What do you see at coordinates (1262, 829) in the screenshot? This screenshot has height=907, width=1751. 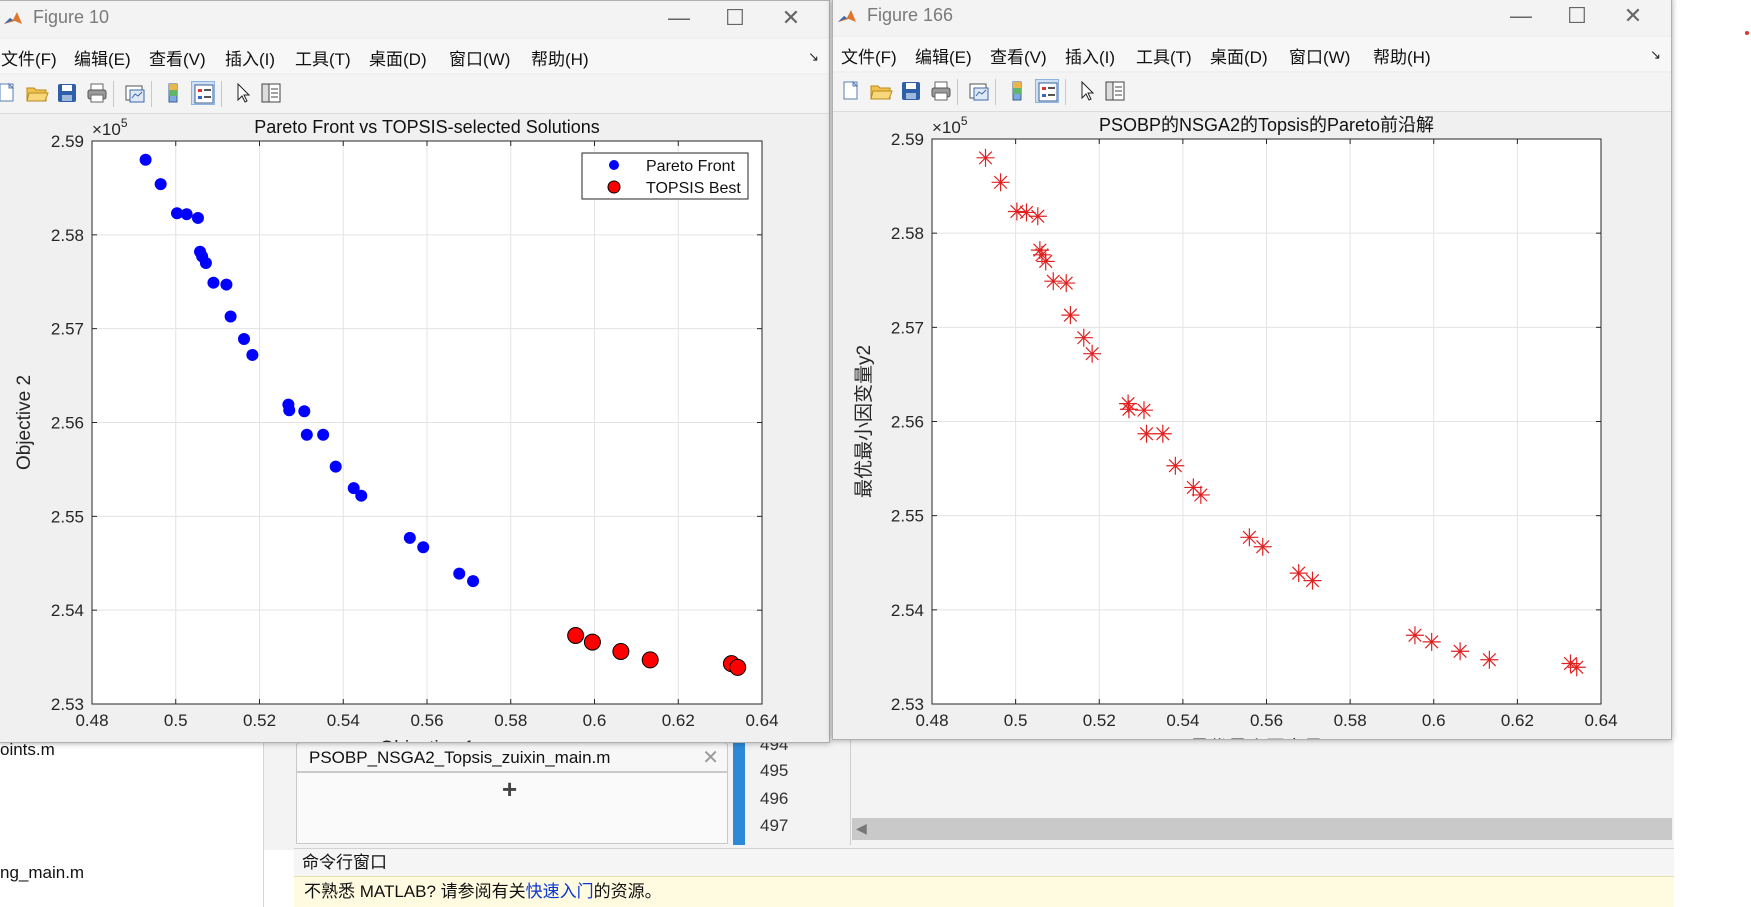 I see `horizontal-scrollbar` at bounding box center [1262, 829].